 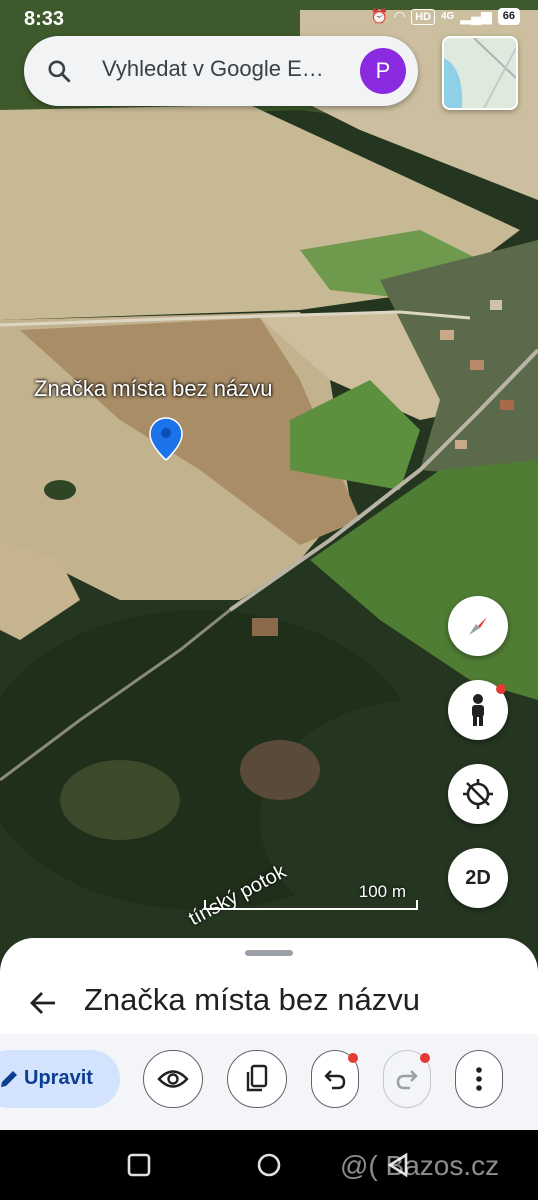 I want to click on wifi-icon: ◠, so click(x=400, y=16).